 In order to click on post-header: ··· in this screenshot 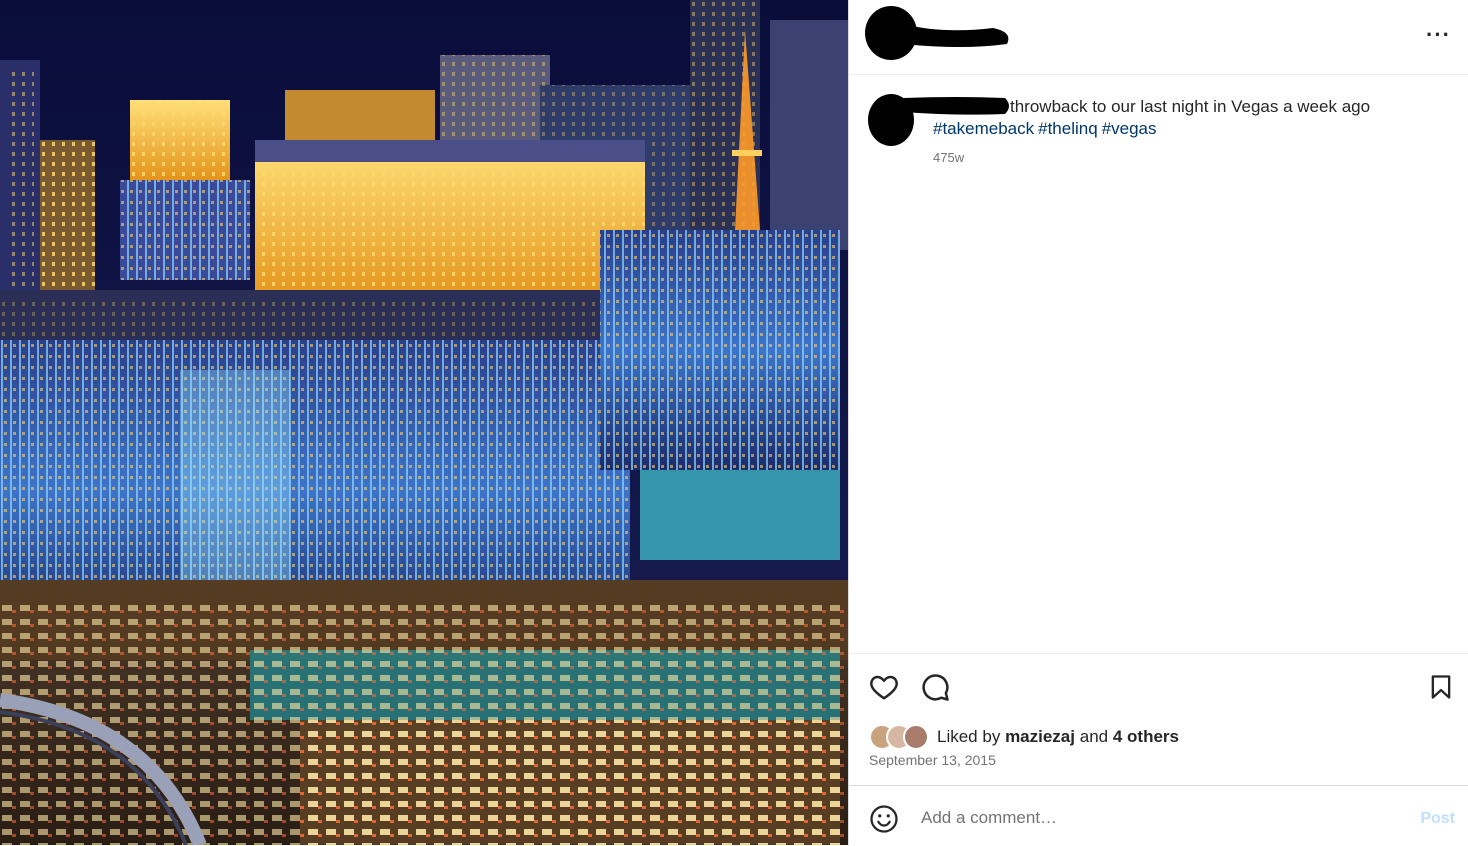, I will do `click(1158, 37)`.